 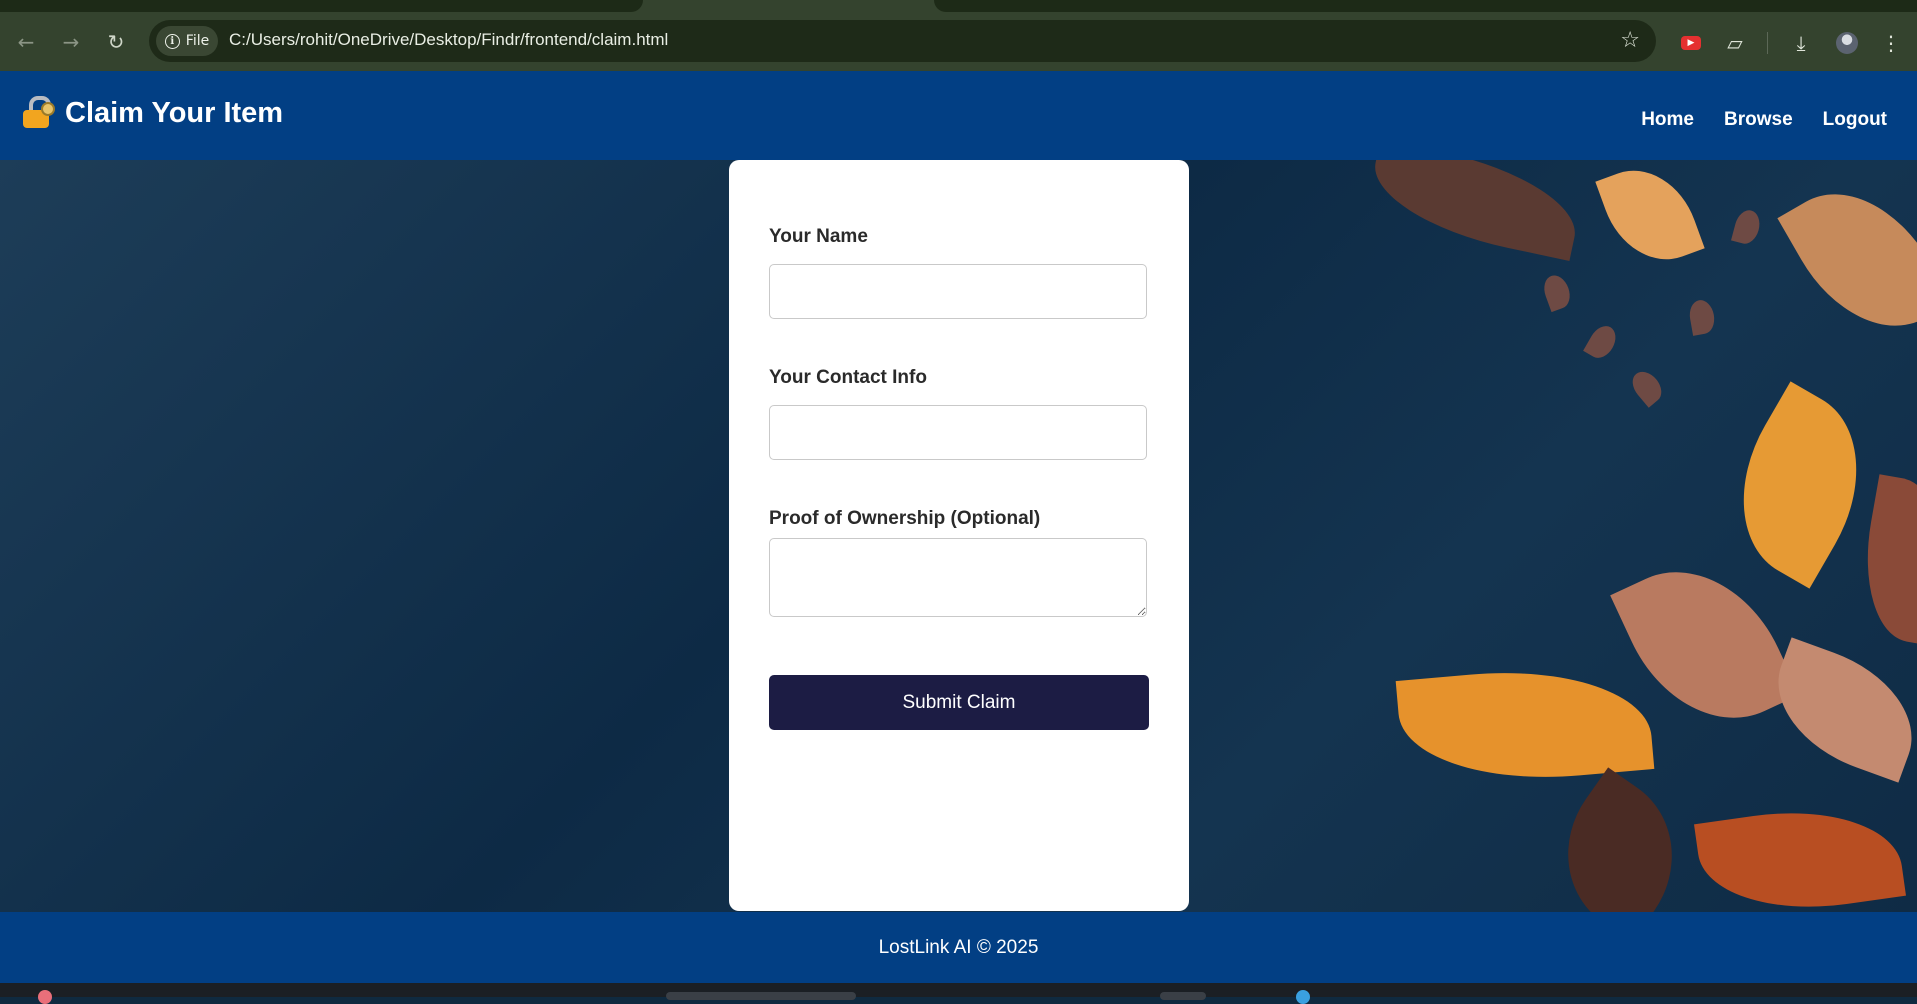 I want to click on arrow-right-icon: →, so click(x=71, y=42).